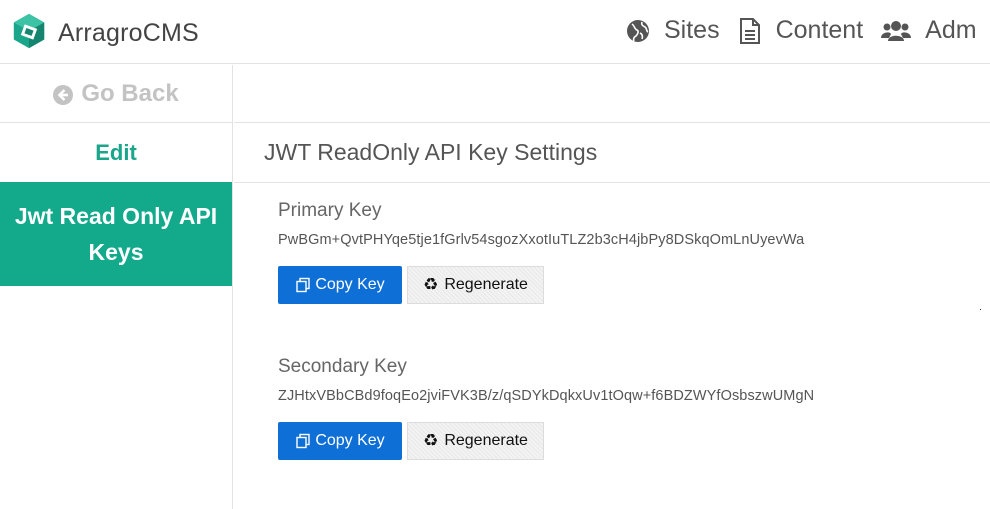  Describe the element at coordinates (896, 31) in the screenshot. I see `users-icon` at that location.